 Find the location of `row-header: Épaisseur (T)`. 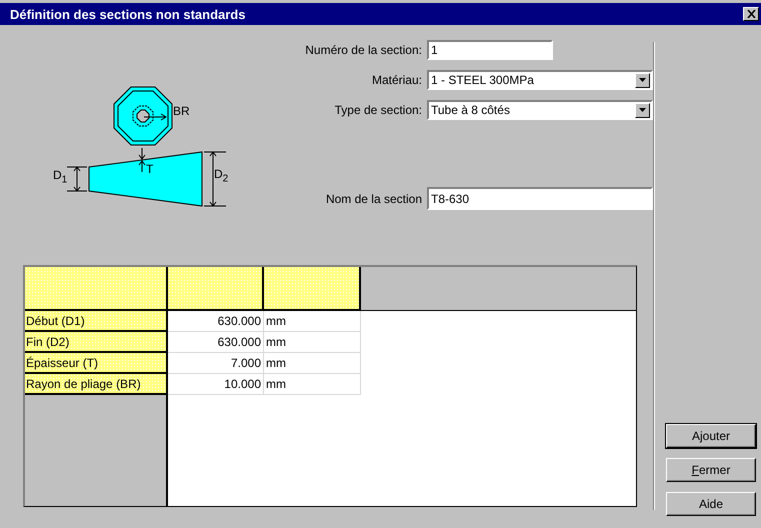

row-header: Épaisseur (T) is located at coordinates (96, 363).